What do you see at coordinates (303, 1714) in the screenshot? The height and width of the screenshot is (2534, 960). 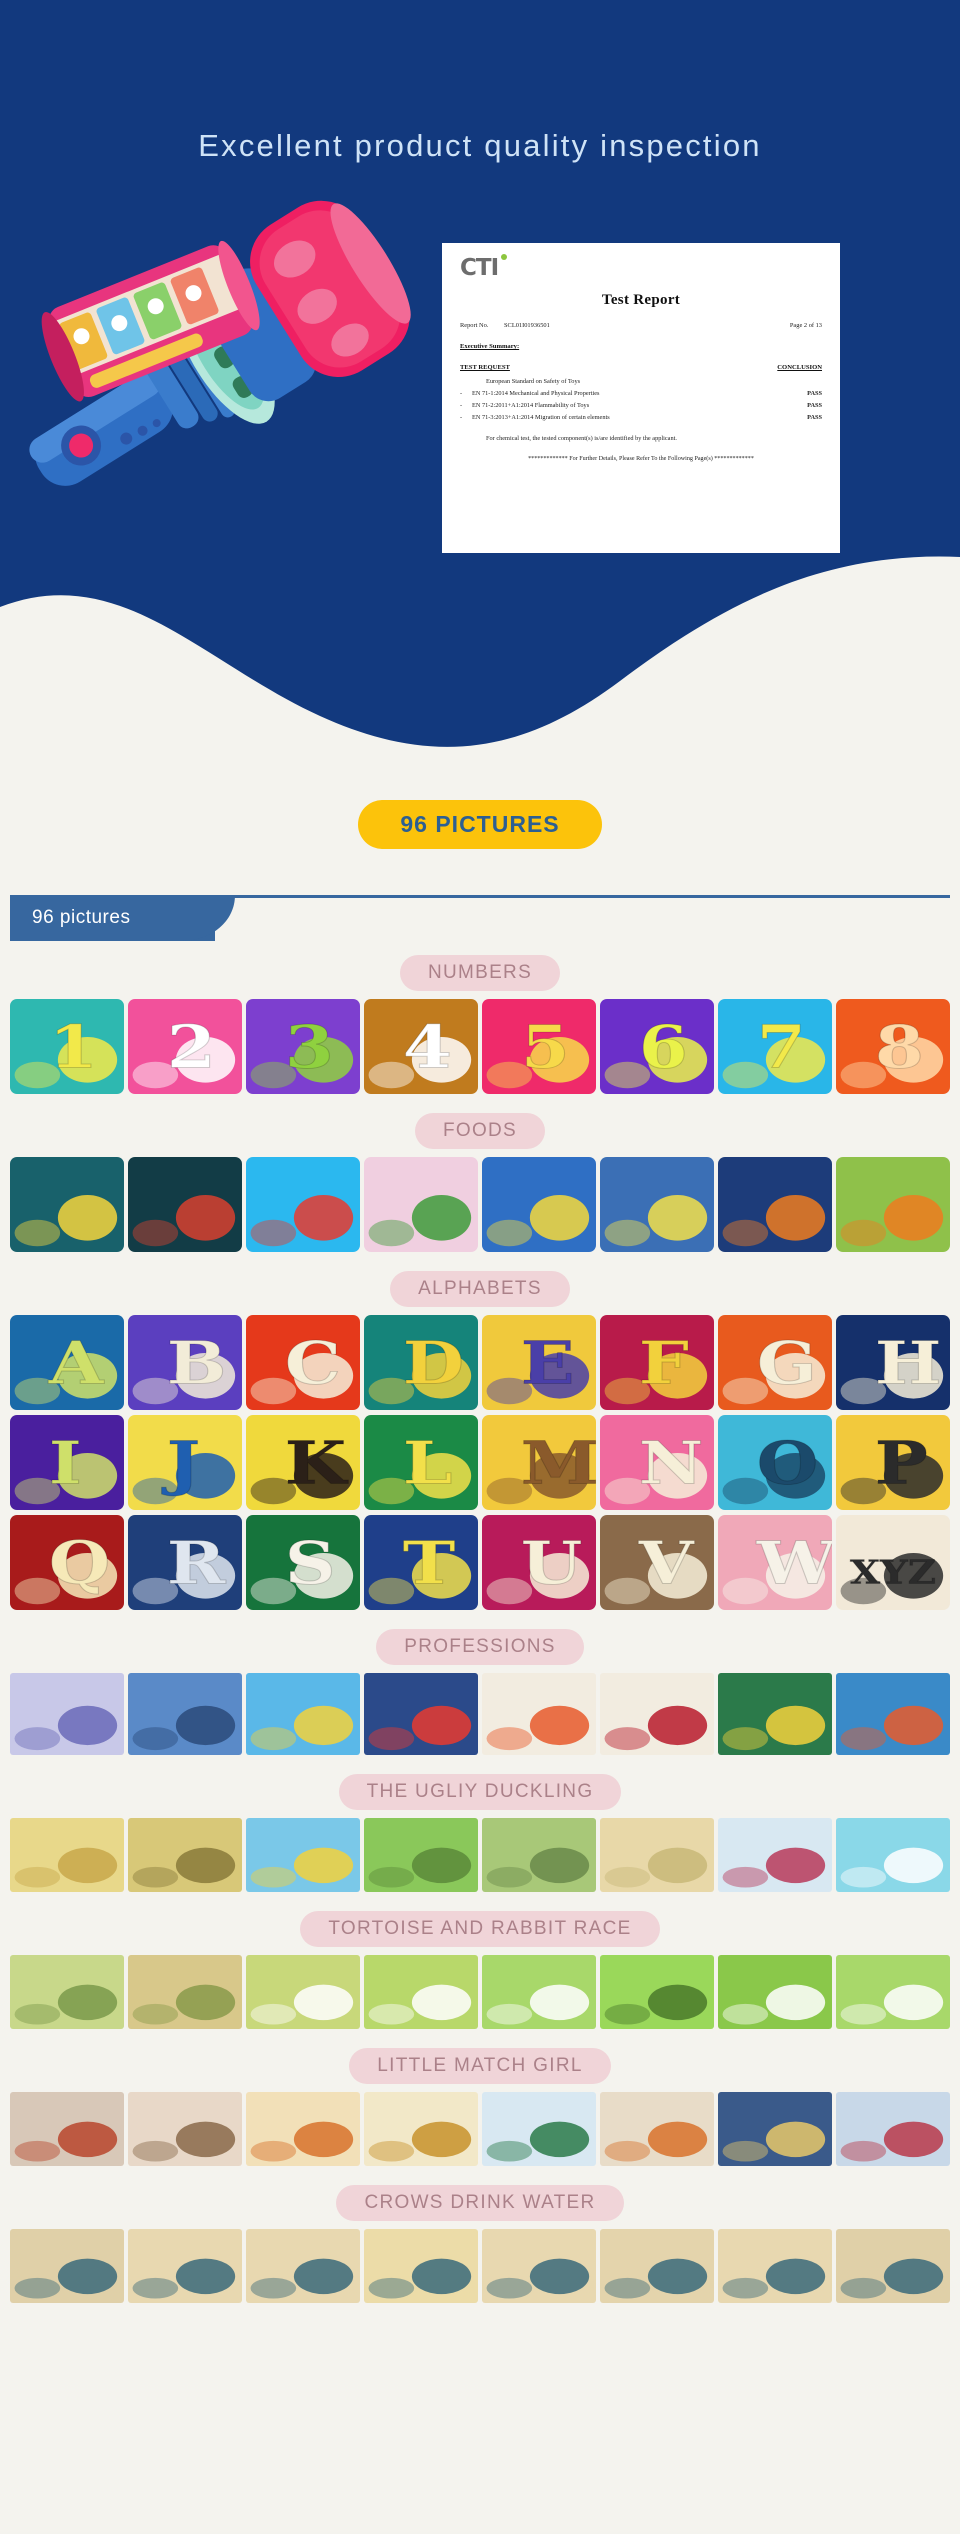 I see `profession-card-traffic` at bounding box center [303, 1714].